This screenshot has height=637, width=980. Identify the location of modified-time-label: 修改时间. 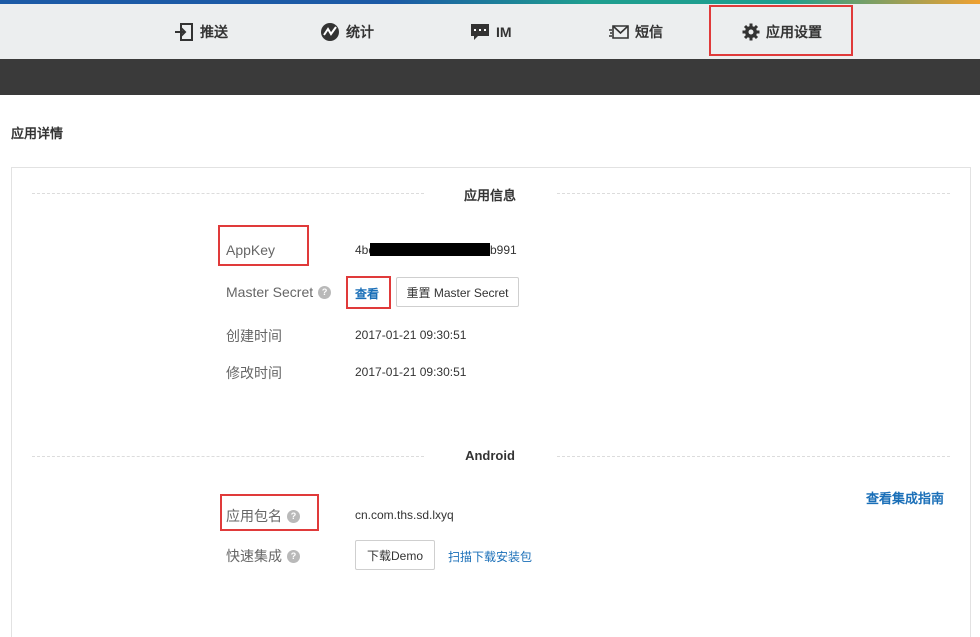
(254, 373).